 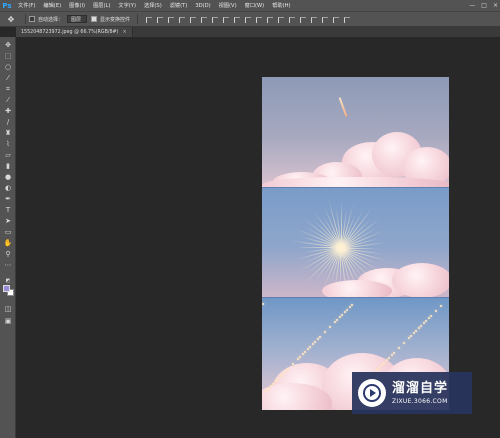 I want to click on hand-tool-icon: ✋, so click(x=8, y=243).